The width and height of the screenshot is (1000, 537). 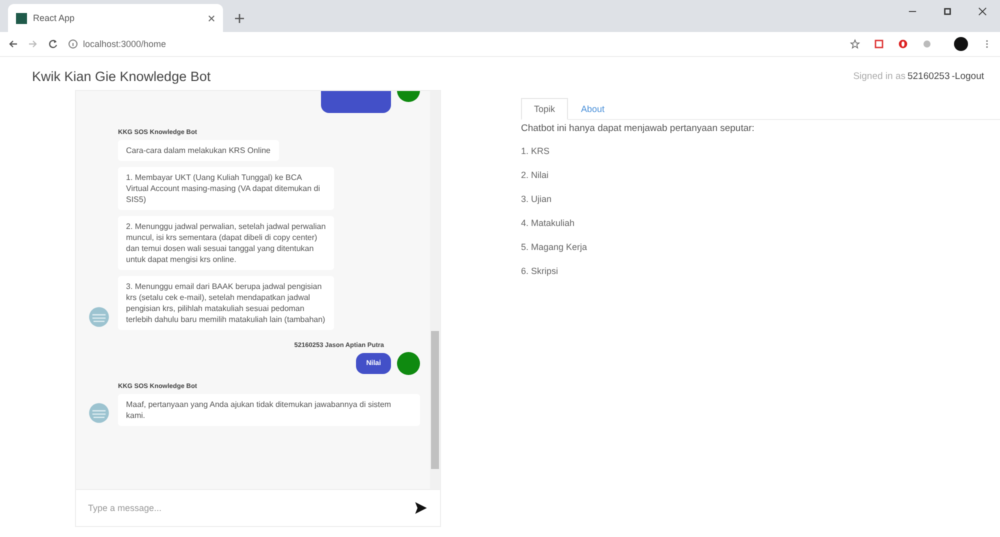 I want to click on star-icon, so click(x=855, y=44).